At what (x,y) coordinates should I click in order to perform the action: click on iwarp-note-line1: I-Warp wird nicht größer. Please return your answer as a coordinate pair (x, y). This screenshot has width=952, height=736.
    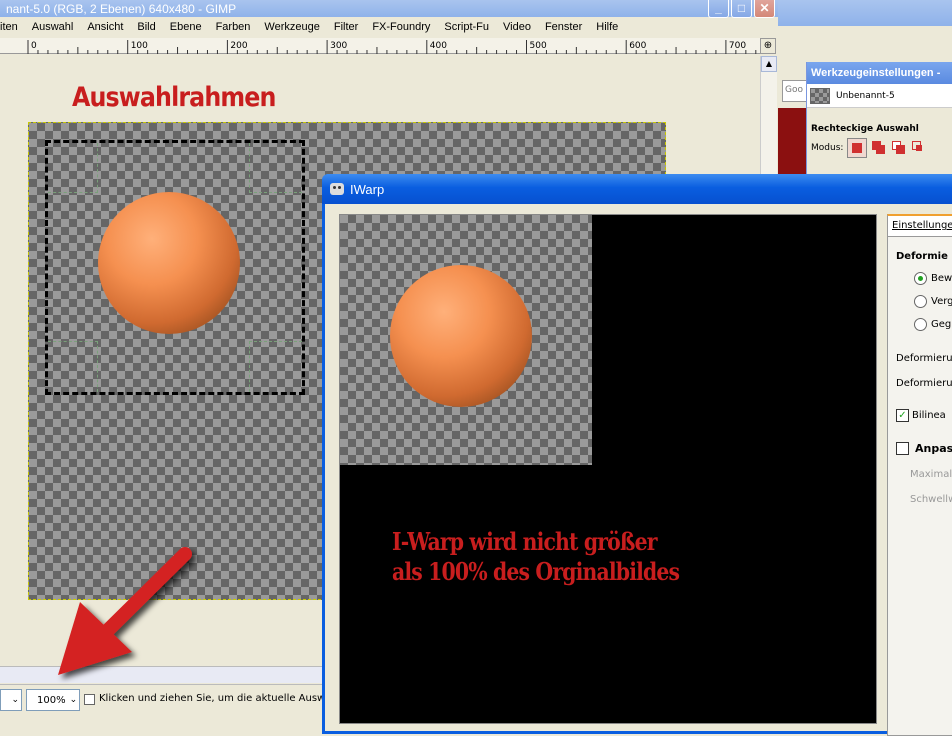
    Looking at the image, I should click on (524, 541).